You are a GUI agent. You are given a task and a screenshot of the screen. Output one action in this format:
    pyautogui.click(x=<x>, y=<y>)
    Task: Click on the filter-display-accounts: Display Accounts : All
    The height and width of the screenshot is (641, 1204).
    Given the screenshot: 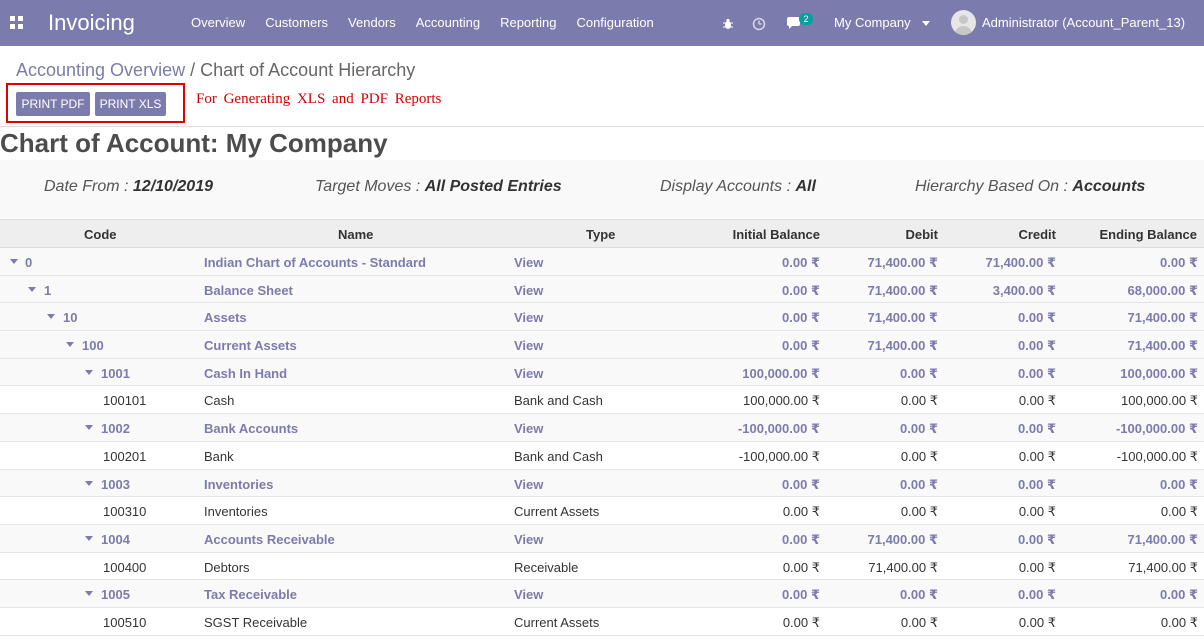 What is the action you would take?
    pyautogui.click(x=738, y=186)
    